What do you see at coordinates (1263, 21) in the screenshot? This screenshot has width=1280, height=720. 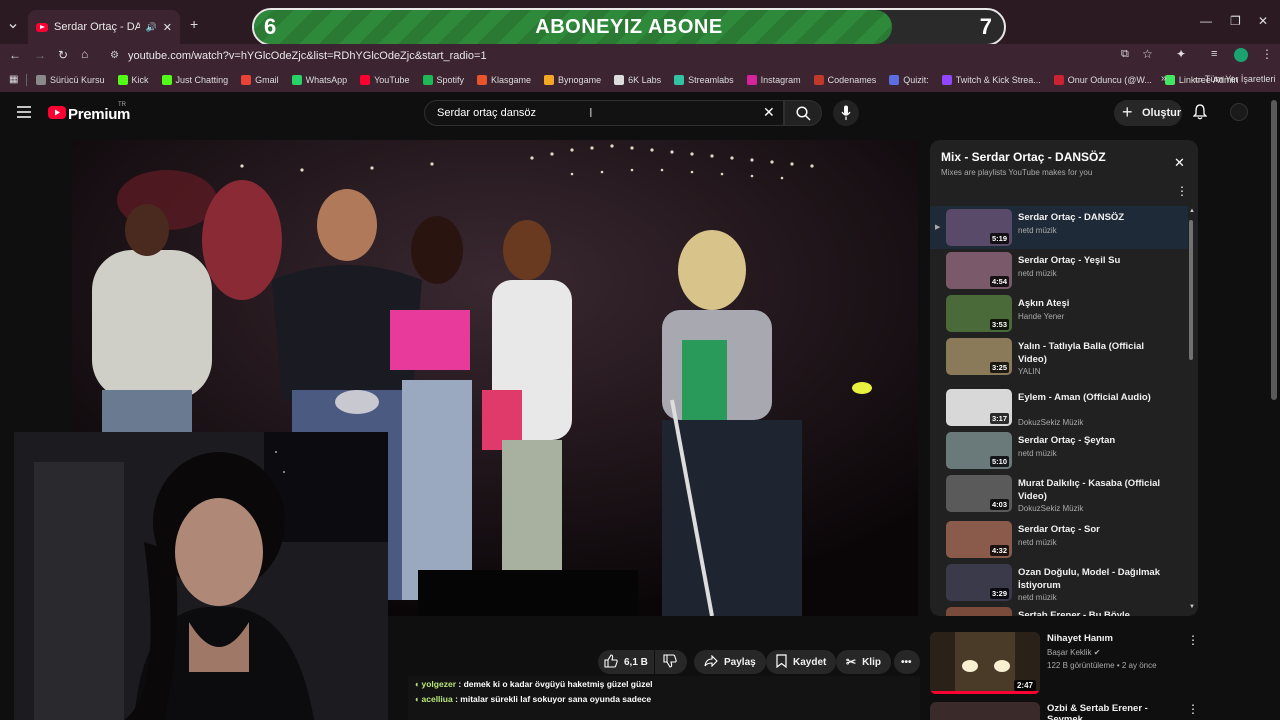 I see `window-close-icon: ✕` at bounding box center [1263, 21].